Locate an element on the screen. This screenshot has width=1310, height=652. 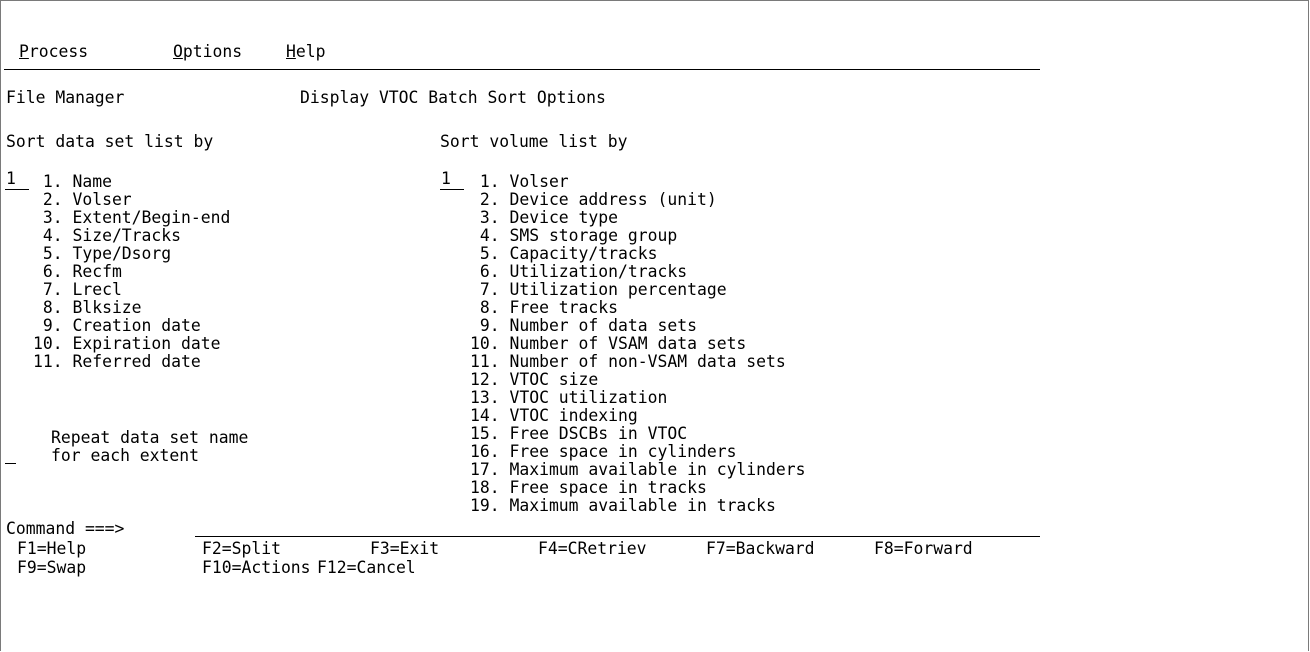
fkey-forward: F8=Forward is located at coordinates (923, 549).